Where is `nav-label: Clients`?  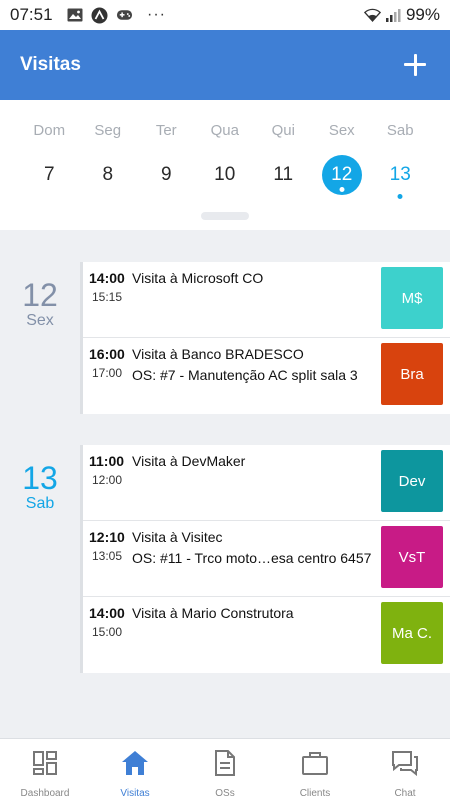 nav-label: Clients is located at coordinates (315, 793).